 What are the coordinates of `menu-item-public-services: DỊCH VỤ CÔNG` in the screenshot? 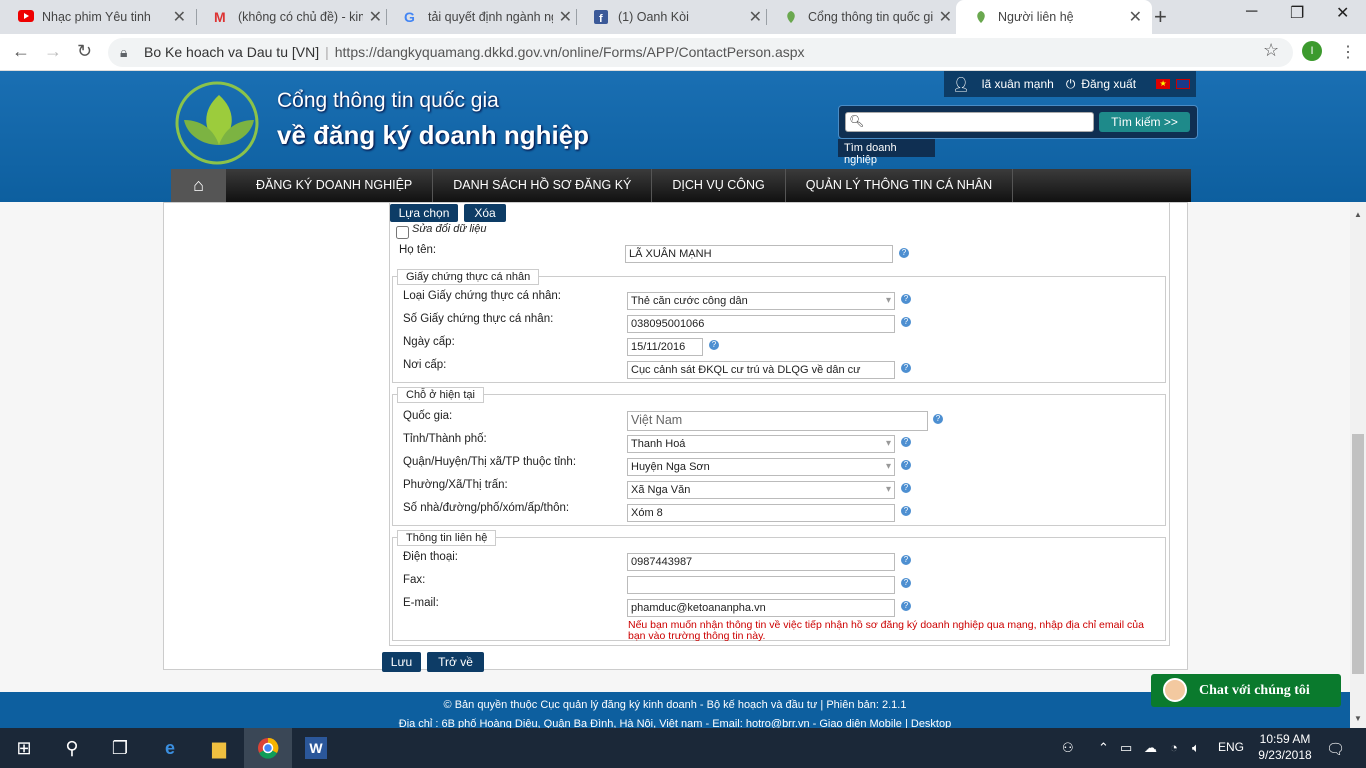 It's located at (719, 185).